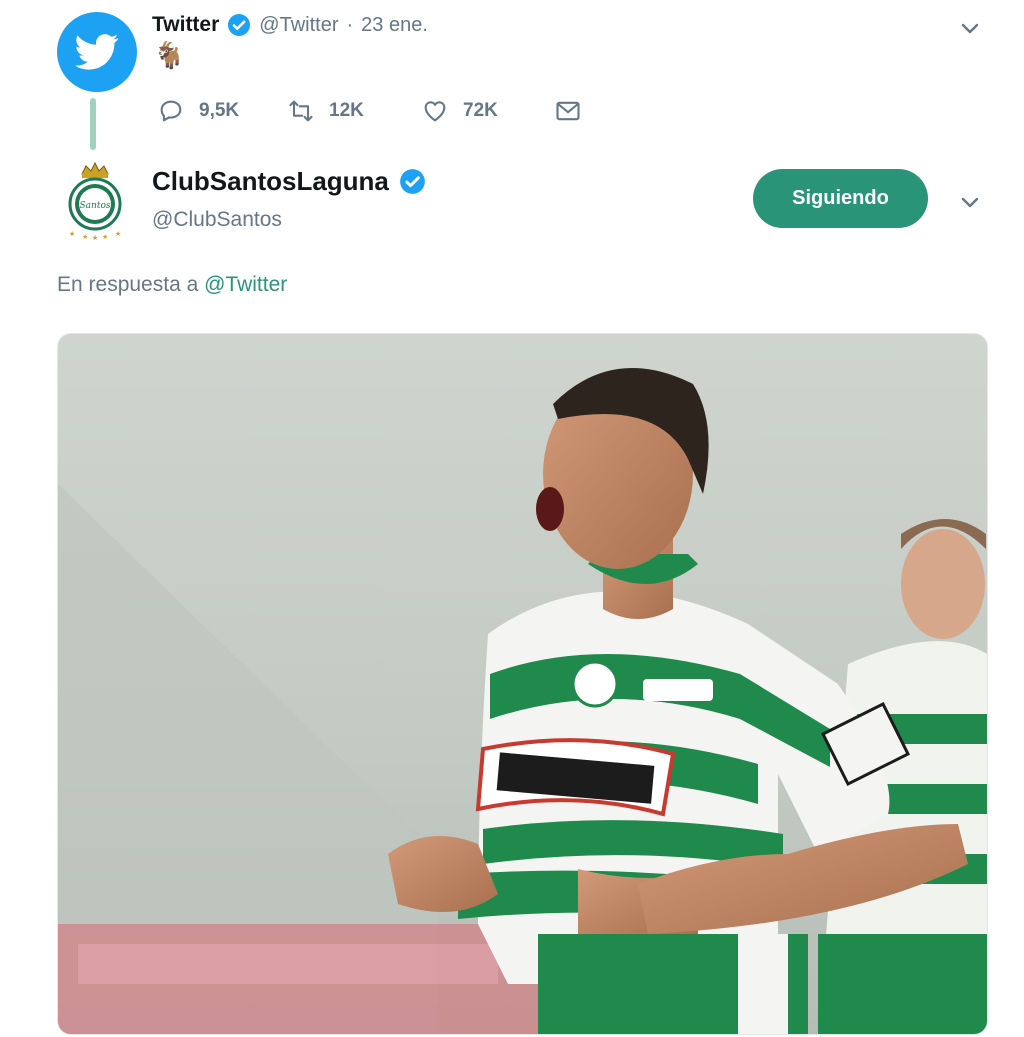 Image resolution: width=1024 pixels, height=1037 pixels. I want to click on heart-icon, so click(435, 111).